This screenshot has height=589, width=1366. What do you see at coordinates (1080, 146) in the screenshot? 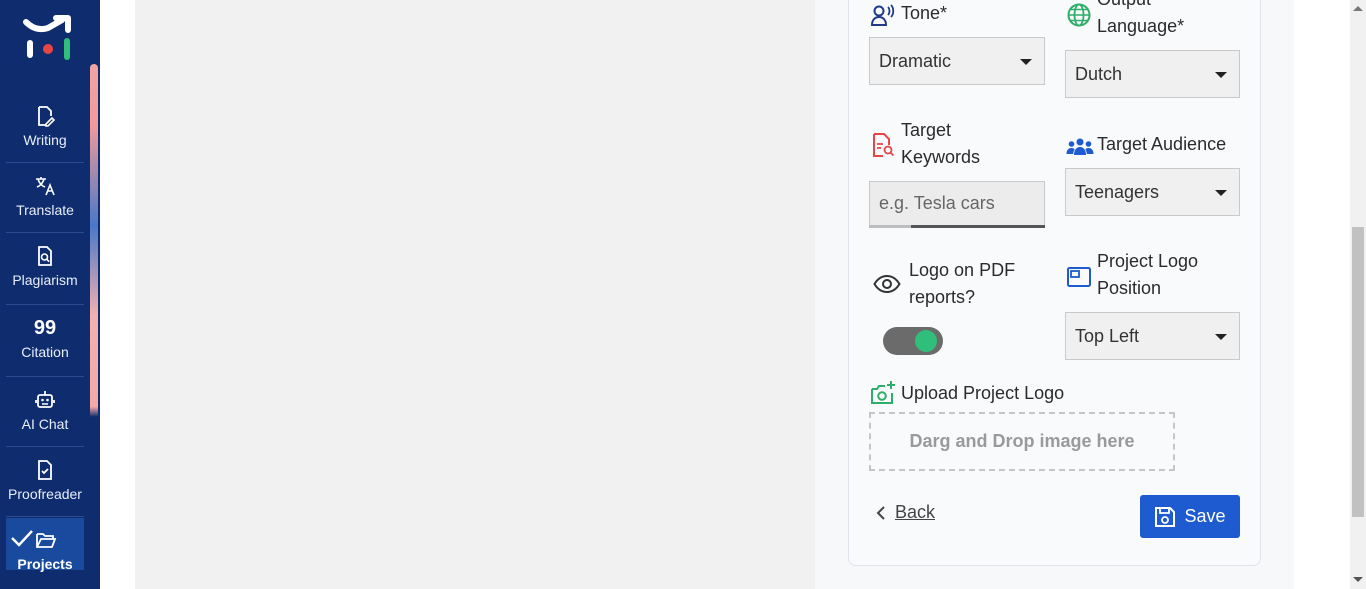
I see `users-icon` at bounding box center [1080, 146].